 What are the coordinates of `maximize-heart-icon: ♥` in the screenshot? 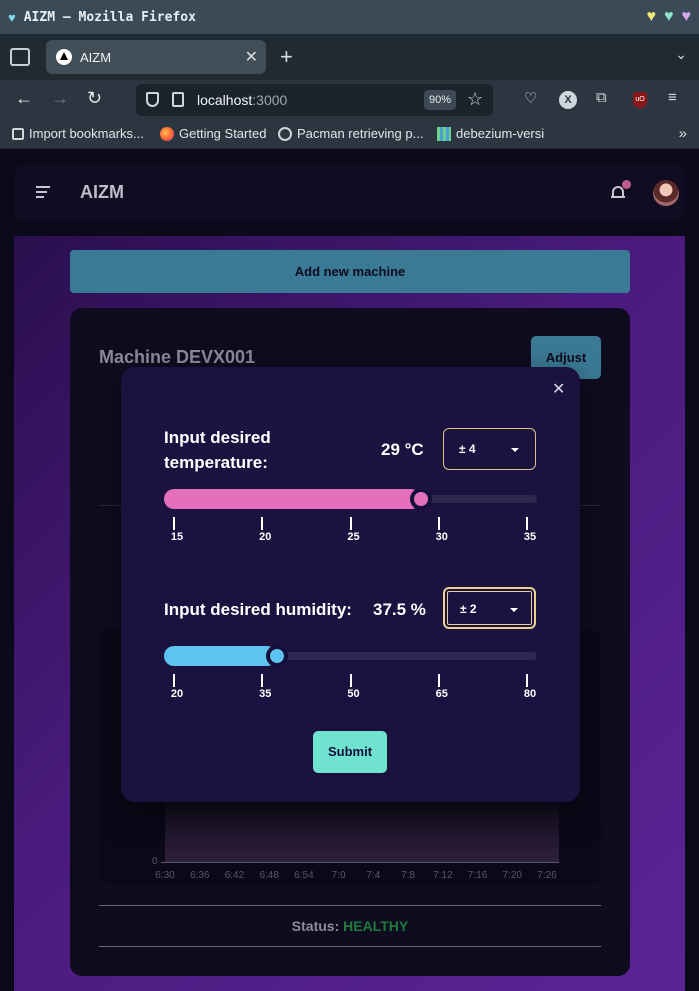 It's located at (669, 17).